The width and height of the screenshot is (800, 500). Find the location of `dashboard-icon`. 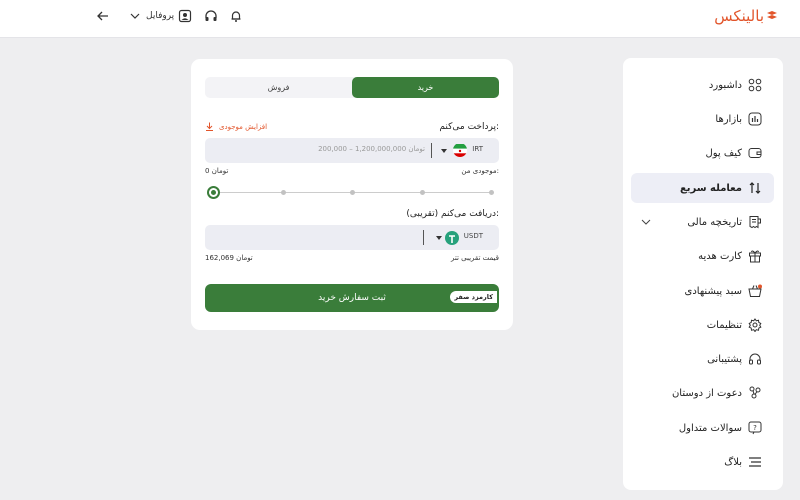

dashboard-icon is located at coordinates (755, 85).